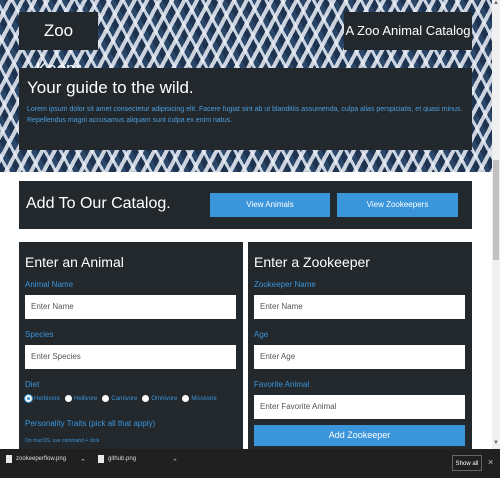  Describe the element at coordinates (130, 357) in the screenshot. I see `species-input: Enter Species` at that location.